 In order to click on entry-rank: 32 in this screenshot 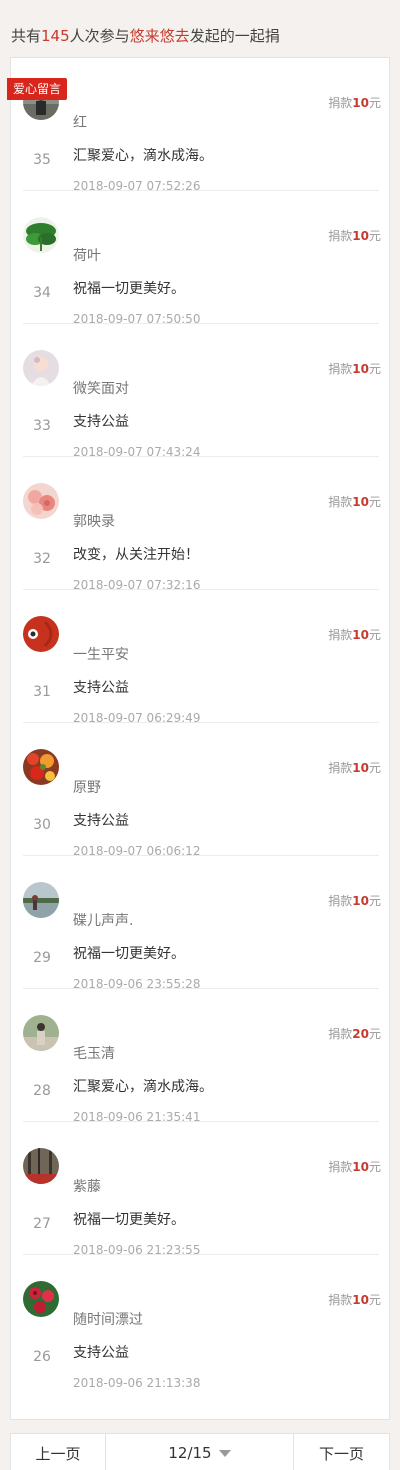, I will do `click(42, 559)`.